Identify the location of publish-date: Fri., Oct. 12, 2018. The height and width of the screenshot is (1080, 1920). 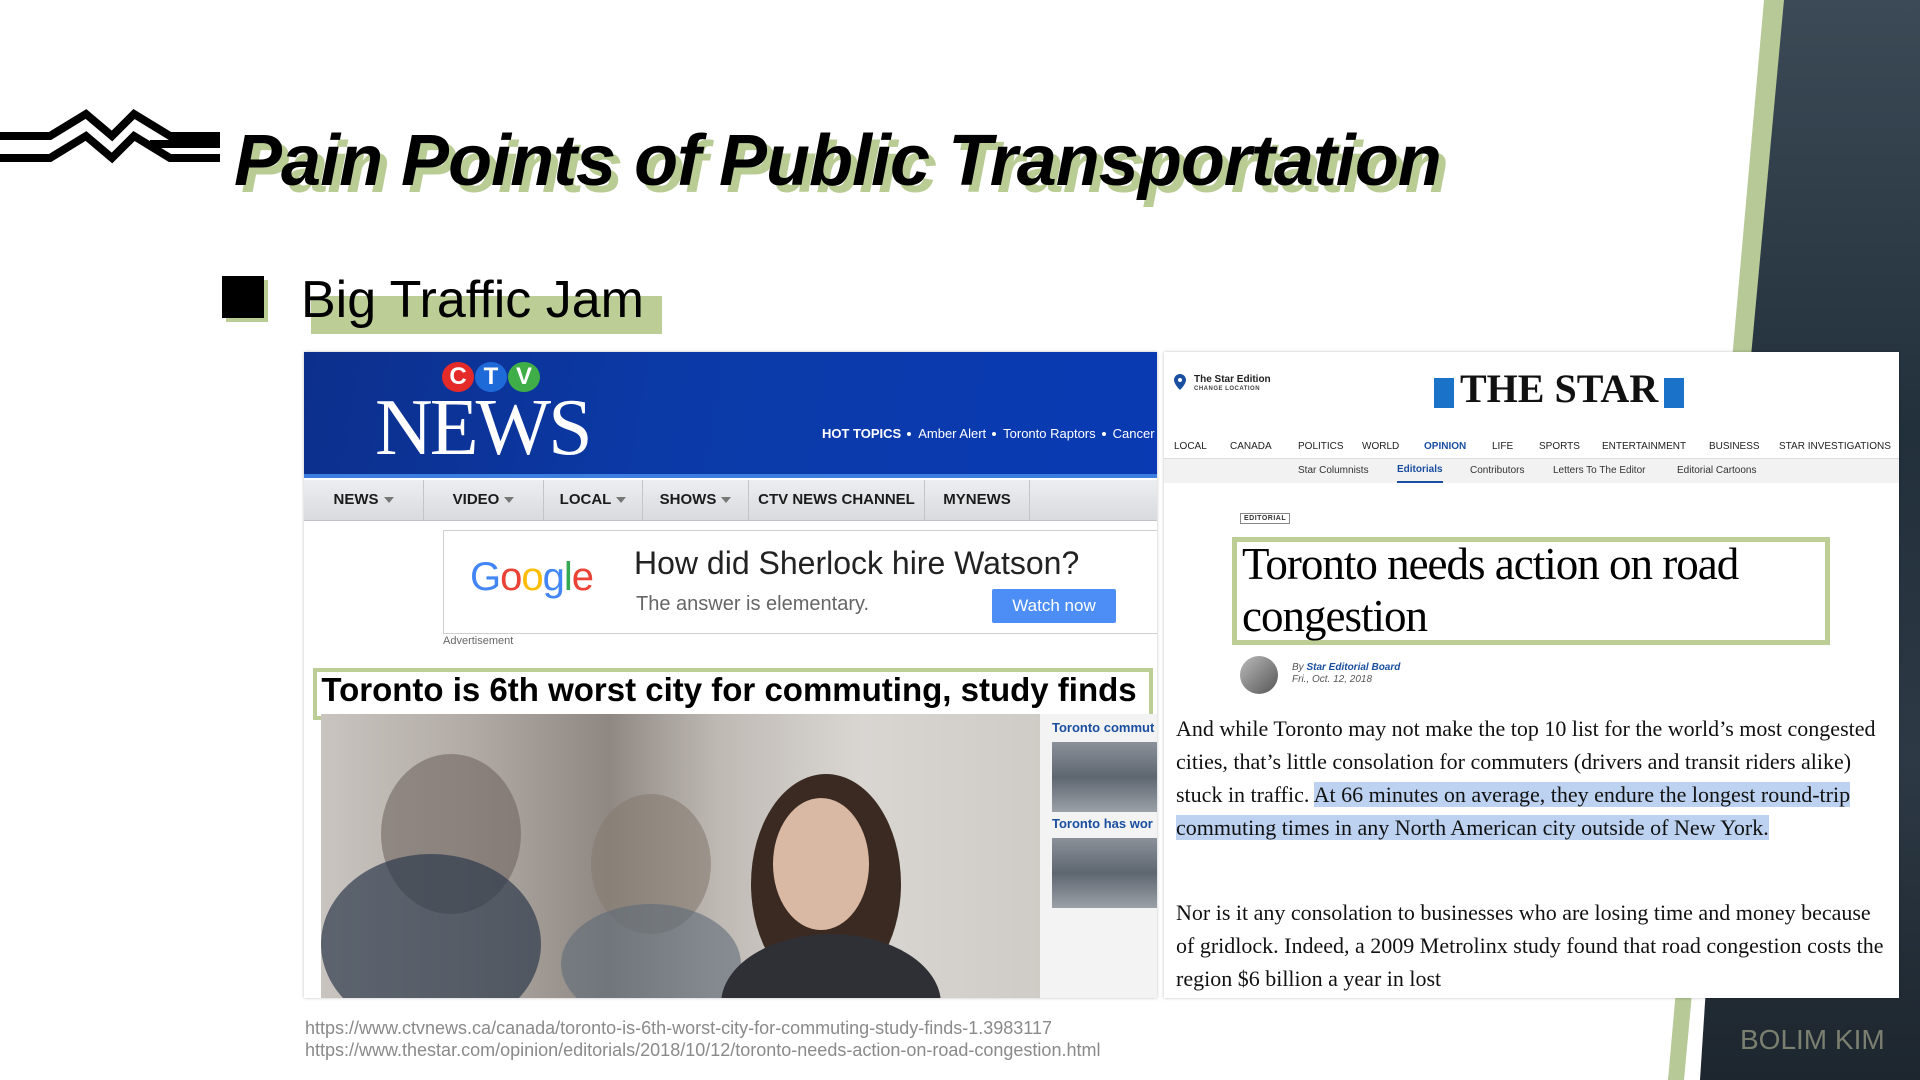
(1332, 679).